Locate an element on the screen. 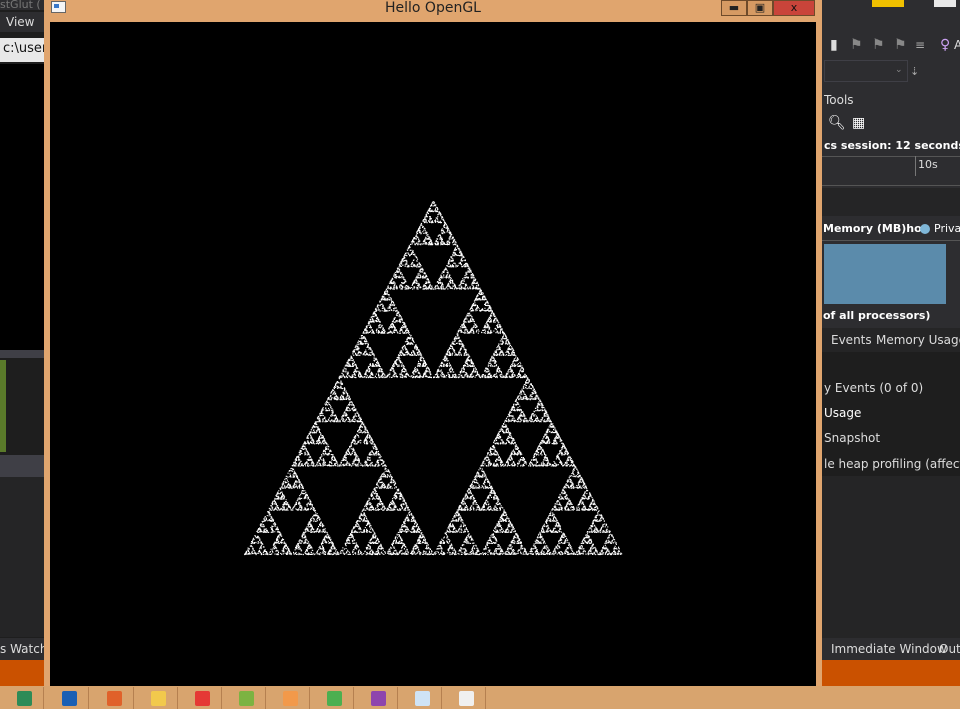 The image size is (960, 709). tools-icon-row: 🔍︎ ▦ is located at coordinates (858, 123).